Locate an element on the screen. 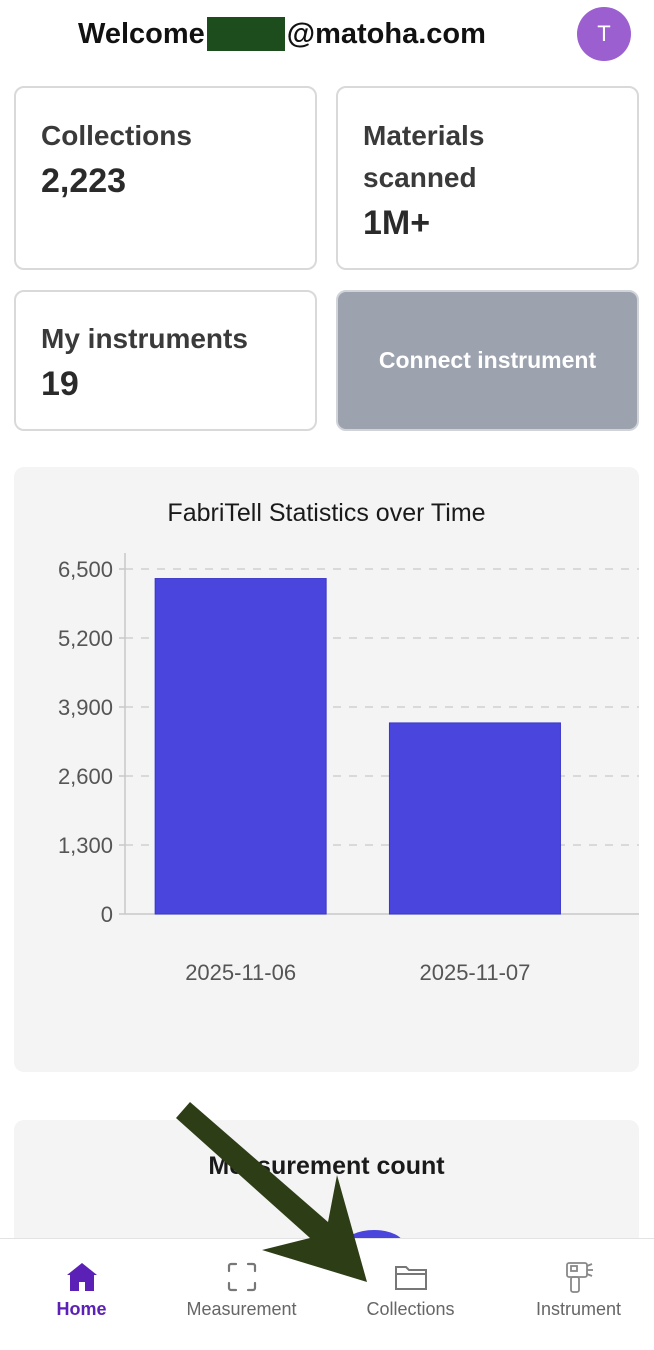  header: Welcome @matoha.com T is located at coordinates (327, 35).